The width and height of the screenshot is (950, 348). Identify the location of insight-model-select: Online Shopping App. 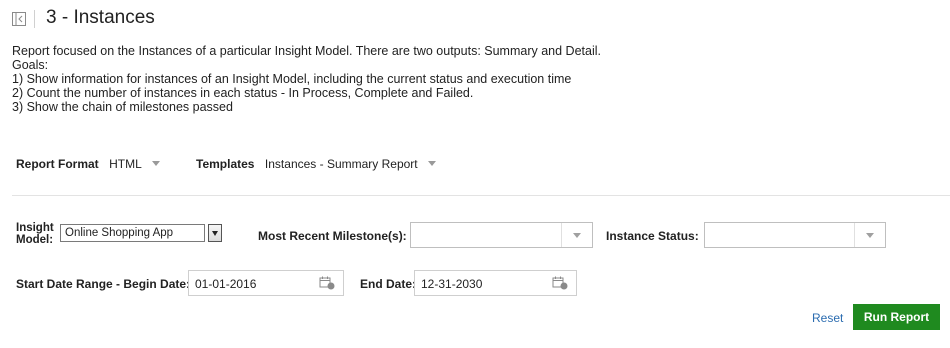
(132, 233).